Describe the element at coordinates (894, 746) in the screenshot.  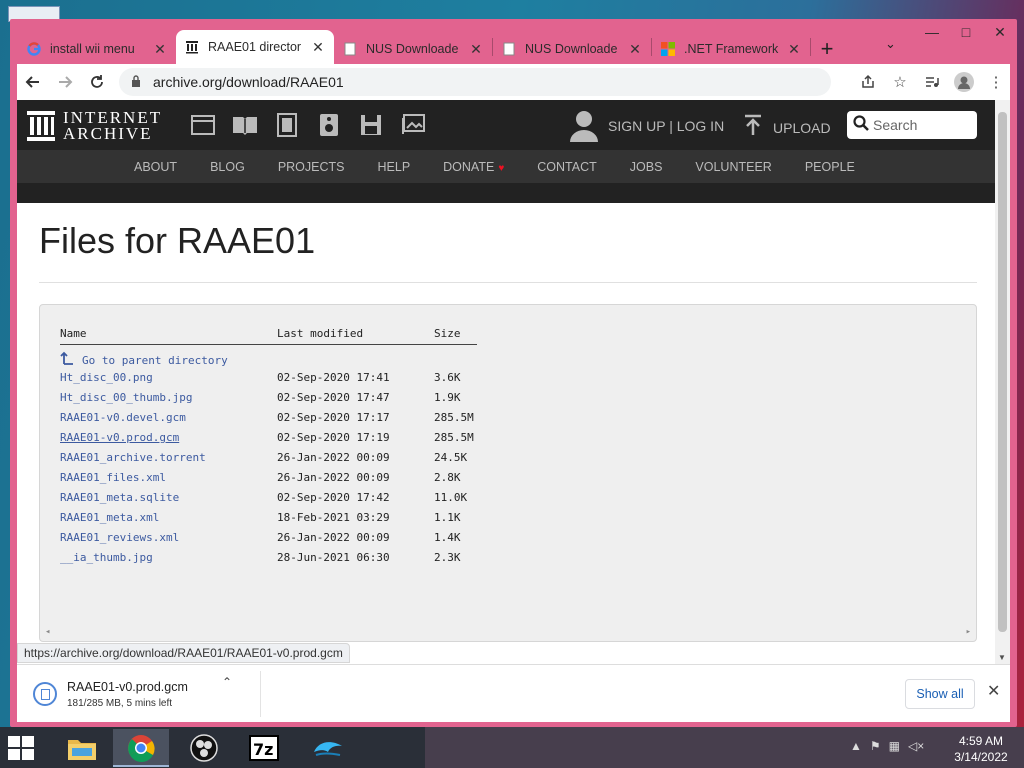
I see `network-icon: ▦` at that location.